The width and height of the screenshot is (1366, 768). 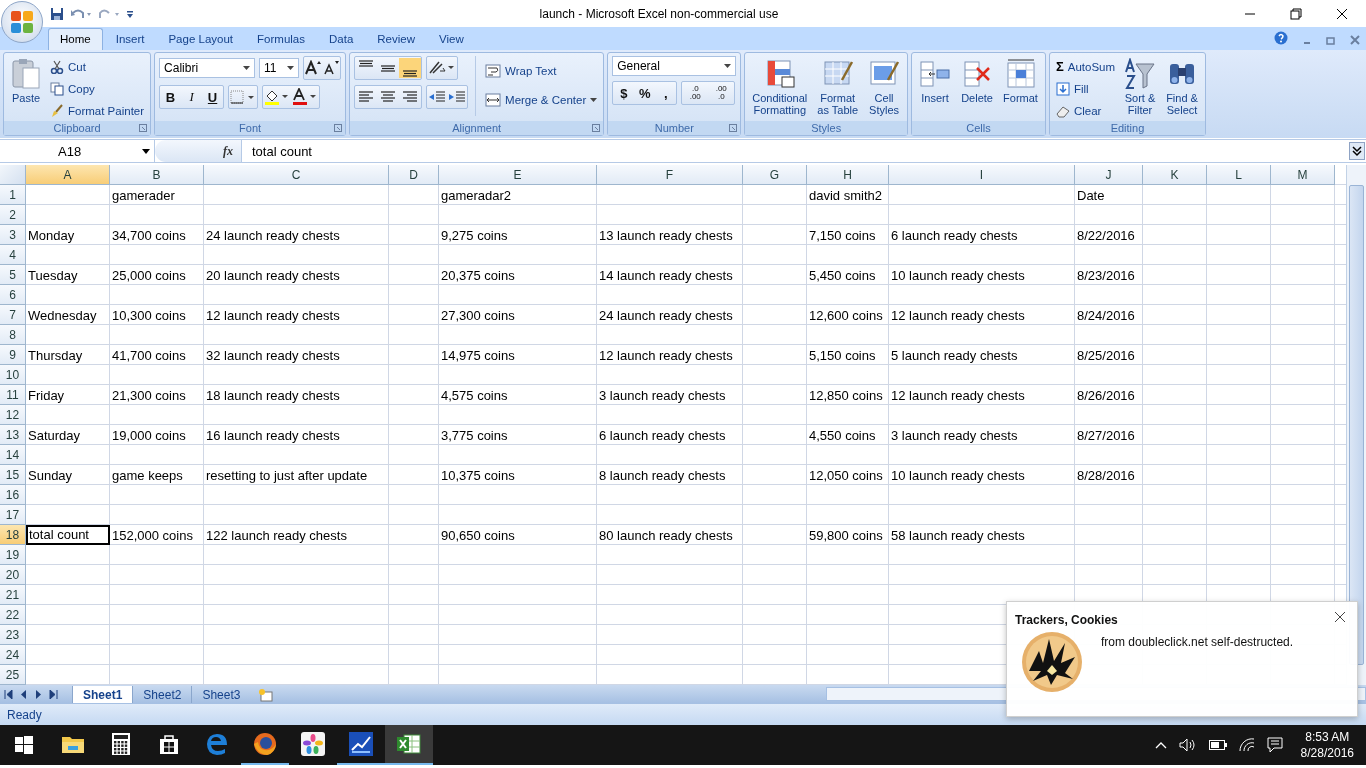 What do you see at coordinates (13, 675) in the screenshot?
I see `row-header: 25` at bounding box center [13, 675].